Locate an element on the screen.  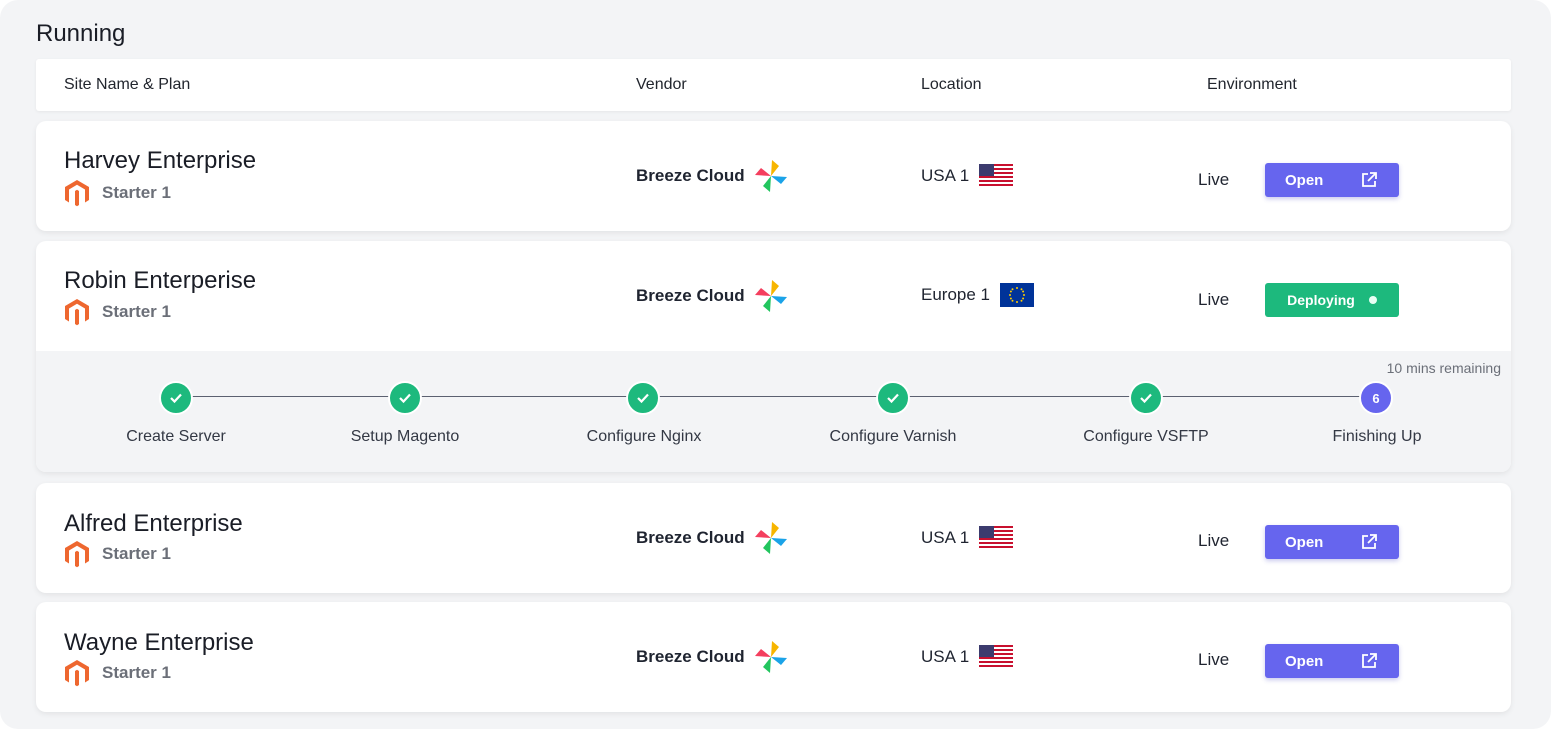
site-name: Harvey Enterprise is located at coordinates (160, 160).